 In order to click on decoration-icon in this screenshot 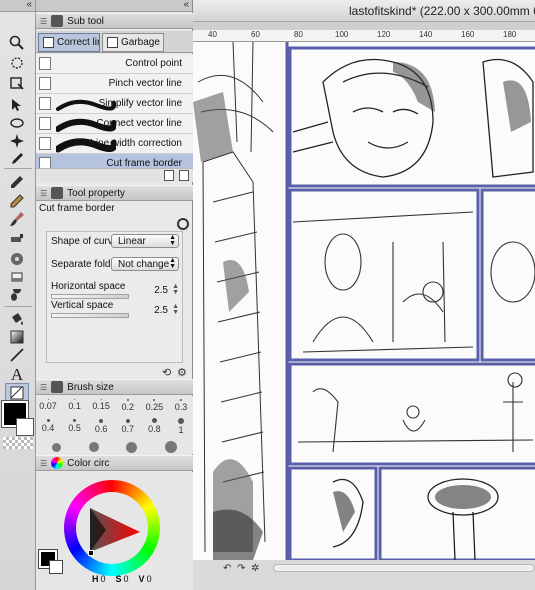, I will do `click(17, 259)`.